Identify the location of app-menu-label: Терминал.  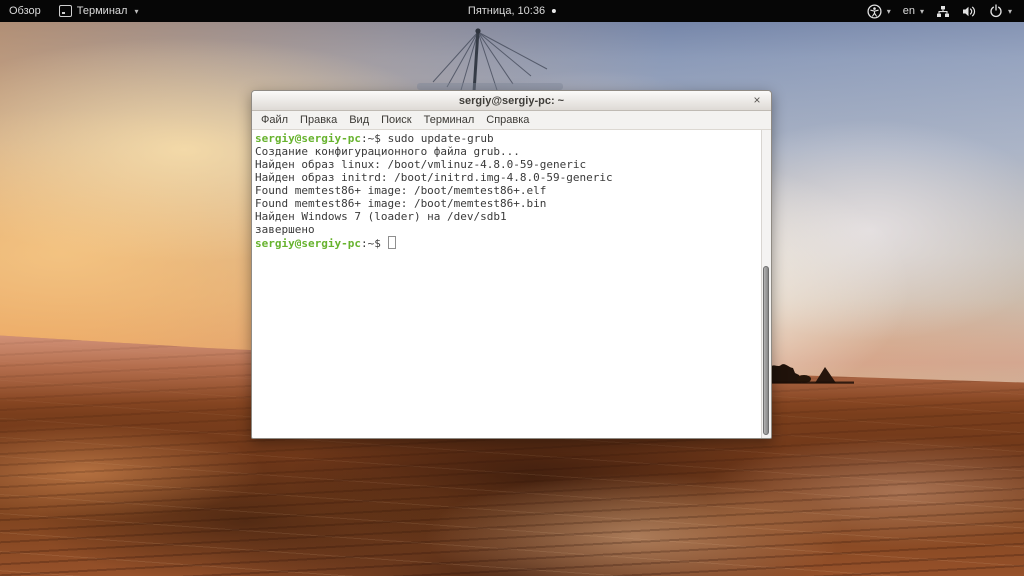
(102, 11).